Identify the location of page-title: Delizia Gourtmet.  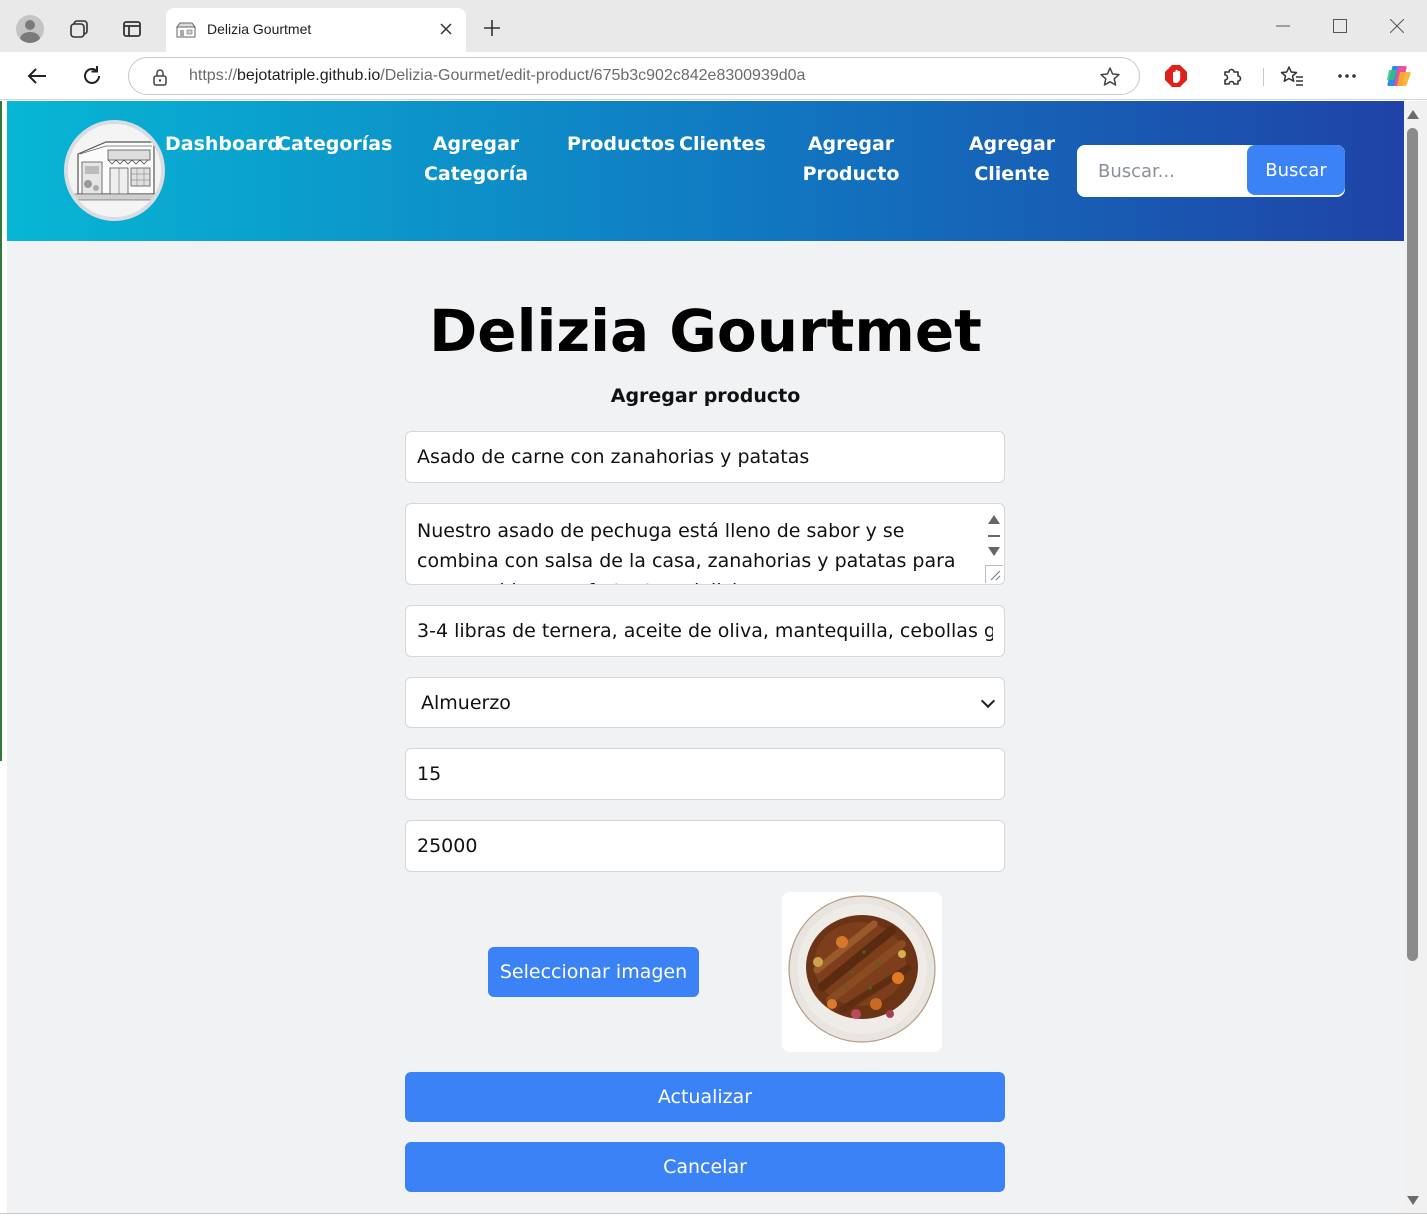
(705, 331).